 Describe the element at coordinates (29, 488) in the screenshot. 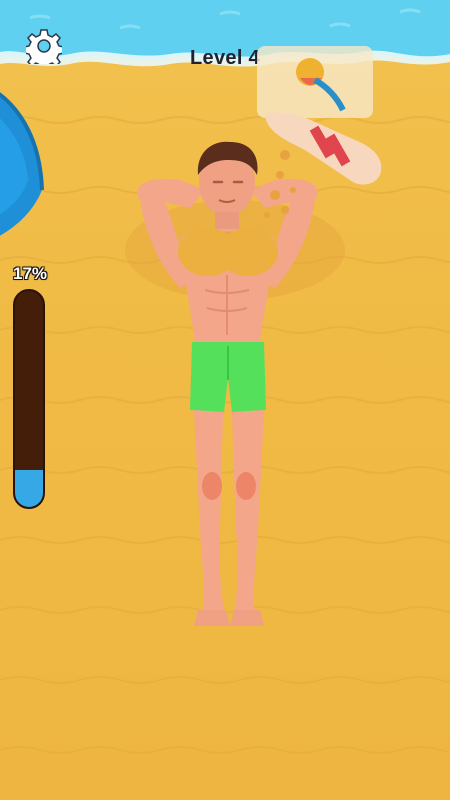

I see `progress-bar-fill` at that location.